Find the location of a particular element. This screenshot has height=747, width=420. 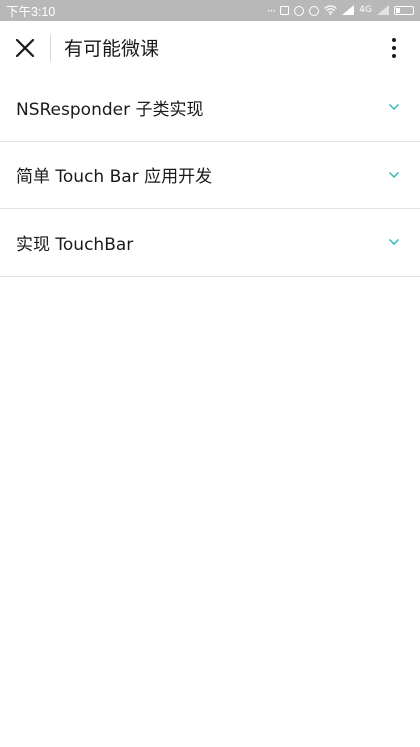

section-label: 实现 TouchBar is located at coordinates (75, 244).